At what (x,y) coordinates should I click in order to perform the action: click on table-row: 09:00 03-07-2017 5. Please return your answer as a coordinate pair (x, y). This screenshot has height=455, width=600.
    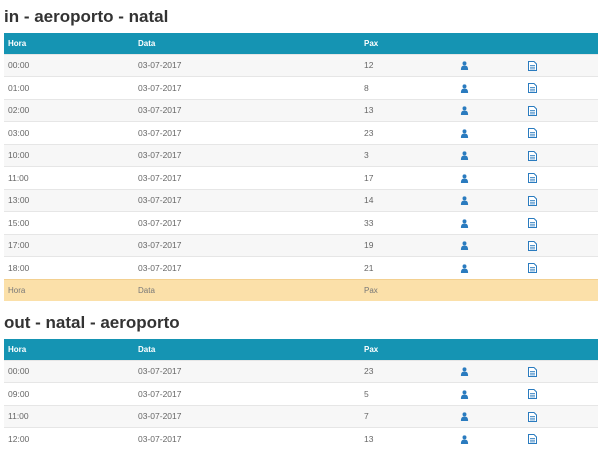
    Looking at the image, I should click on (301, 393).